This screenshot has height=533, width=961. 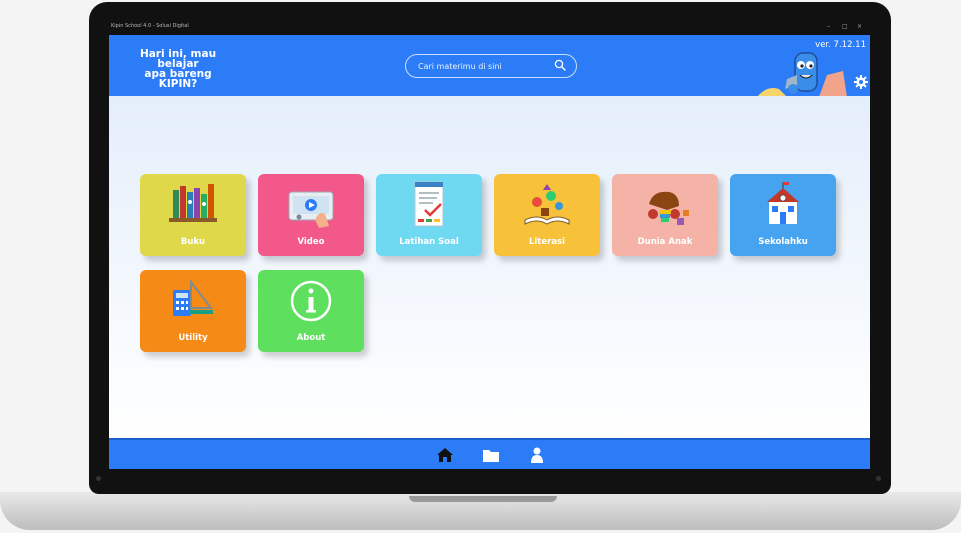 What do you see at coordinates (178, 59) in the screenshot?
I see `tagline-line-1: Hari ini, mau belajar` at bounding box center [178, 59].